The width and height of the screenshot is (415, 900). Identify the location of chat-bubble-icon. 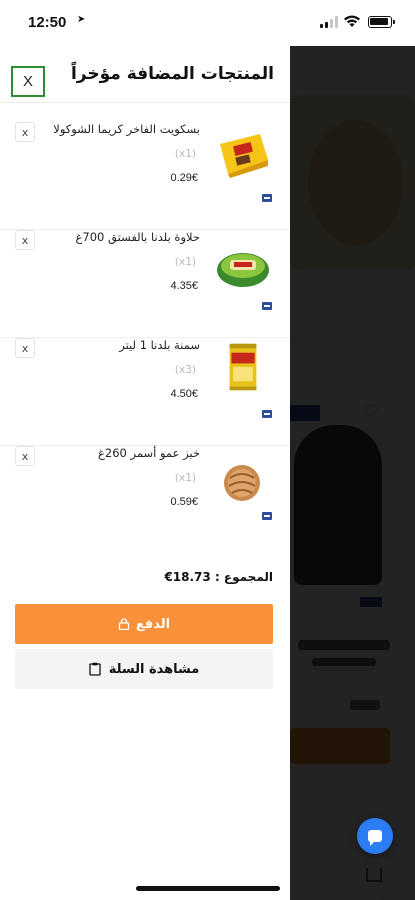
(375, 838).